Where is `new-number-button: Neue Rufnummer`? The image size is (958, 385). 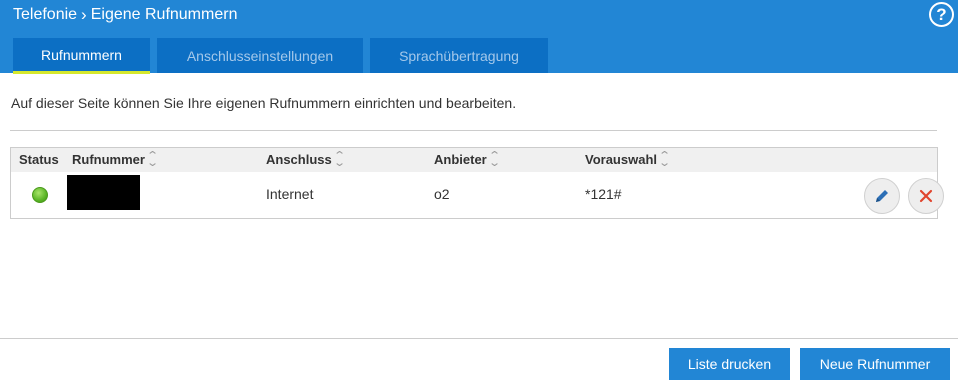
new-number-button: Neue Rufnummer is located at coordinates (875, 364).